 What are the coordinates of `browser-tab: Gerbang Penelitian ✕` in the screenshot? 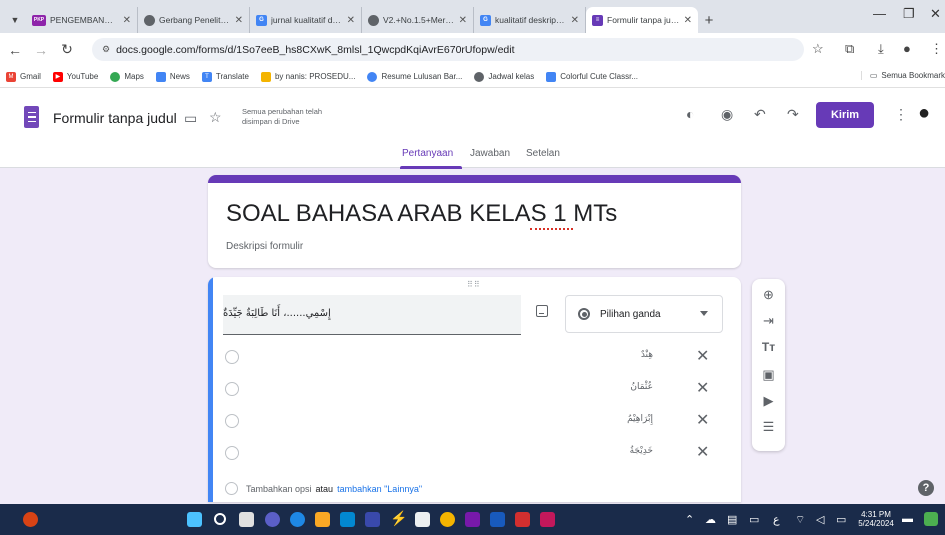 It's located at (194, 20).